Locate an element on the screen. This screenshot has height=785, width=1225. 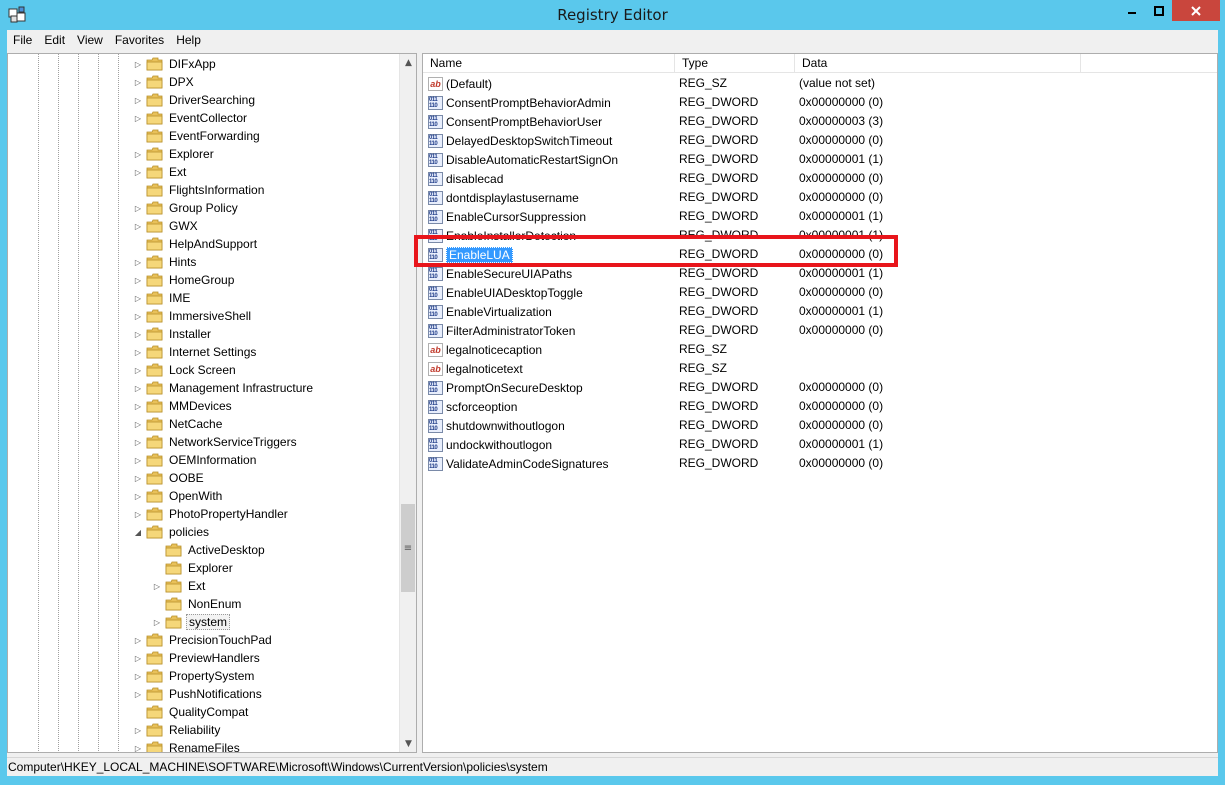
tree-item: ▷ NetworkServiceTriggers is located at coordinates (216, 442).